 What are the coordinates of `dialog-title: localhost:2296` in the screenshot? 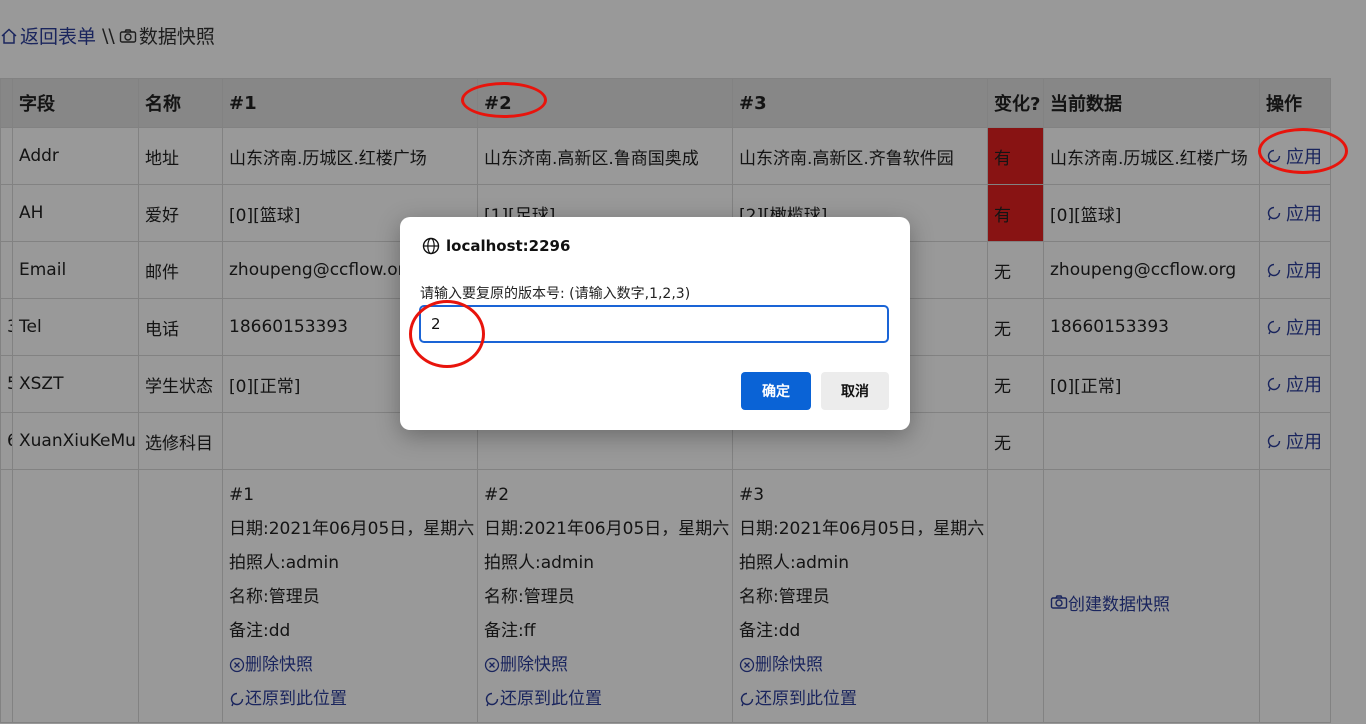 It's located at (496, 246).